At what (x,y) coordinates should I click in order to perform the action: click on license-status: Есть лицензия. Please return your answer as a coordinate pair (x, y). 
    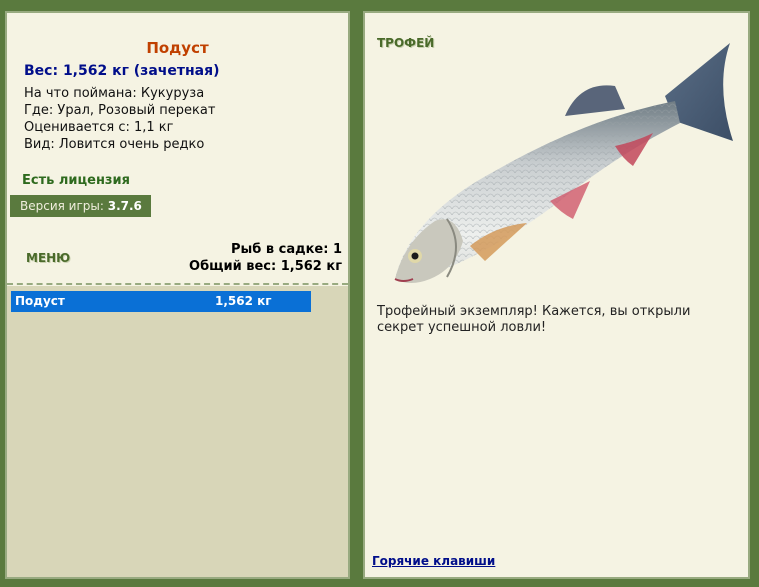
    Looking at the image, I should click on (76, 180).